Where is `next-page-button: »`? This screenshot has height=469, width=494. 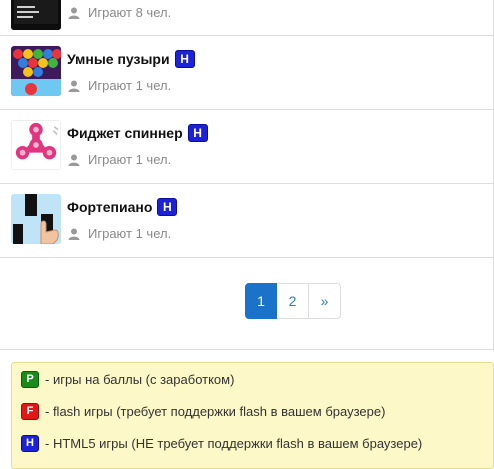
next-page-button: » is located at coordinates (325, 301).